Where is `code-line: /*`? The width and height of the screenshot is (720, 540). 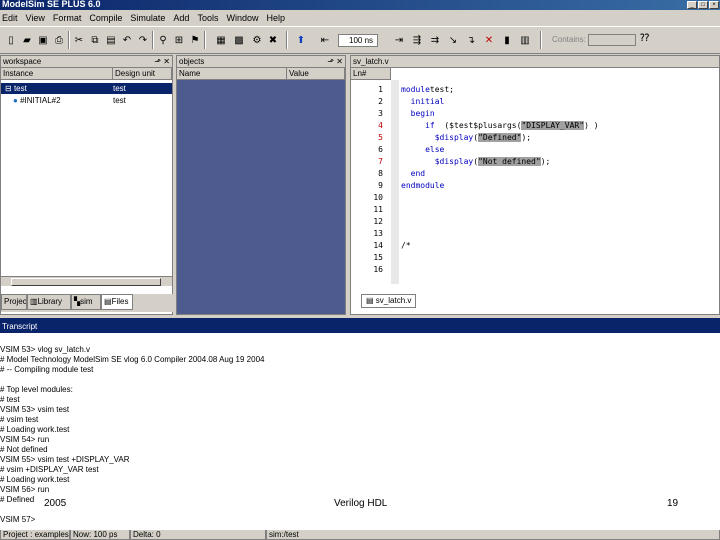 code-line: /* is located at coordinates (559, 246).